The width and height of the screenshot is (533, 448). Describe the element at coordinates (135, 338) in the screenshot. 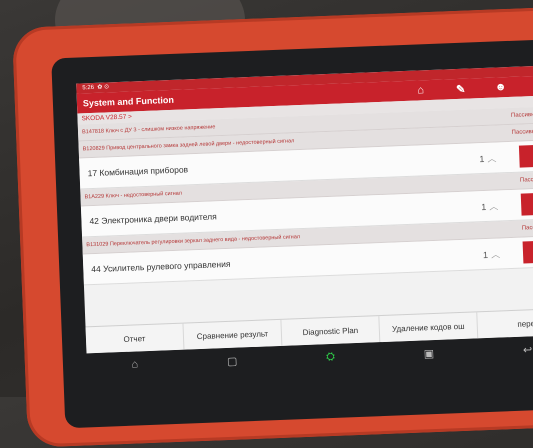

I see `report-button: Отчет` at that location.